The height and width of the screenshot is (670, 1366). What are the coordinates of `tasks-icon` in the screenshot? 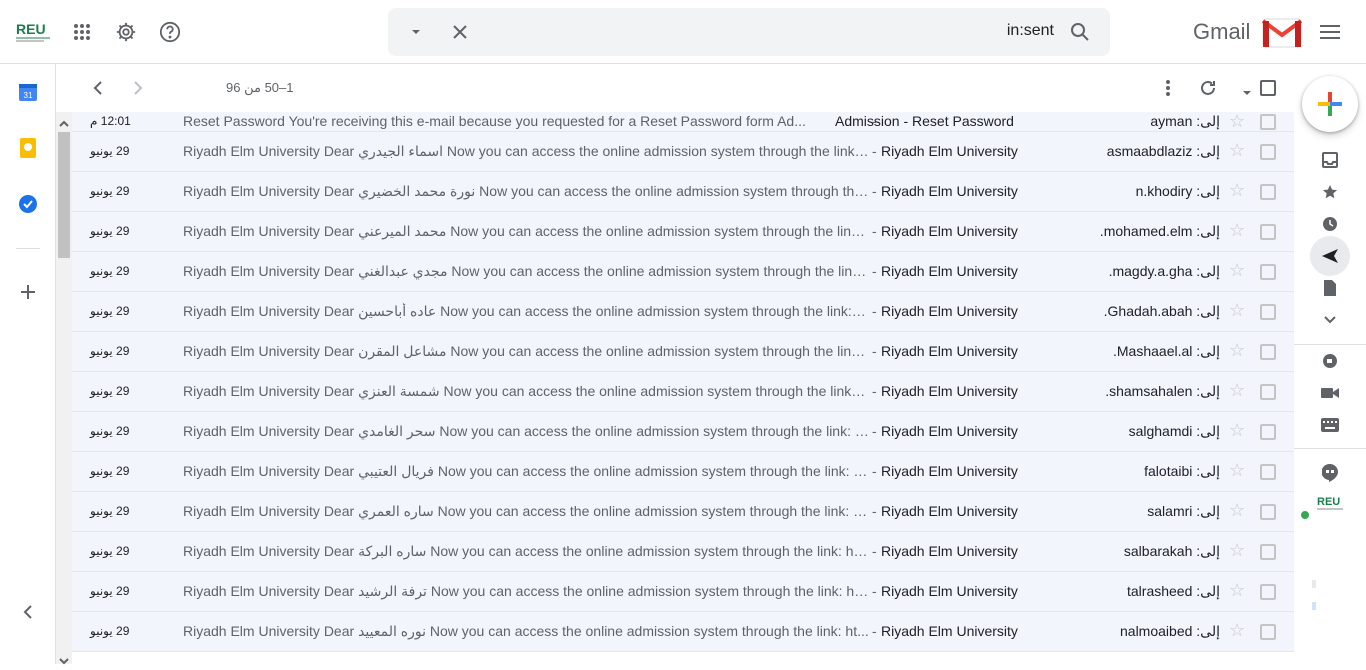 It's located at (28, 204).